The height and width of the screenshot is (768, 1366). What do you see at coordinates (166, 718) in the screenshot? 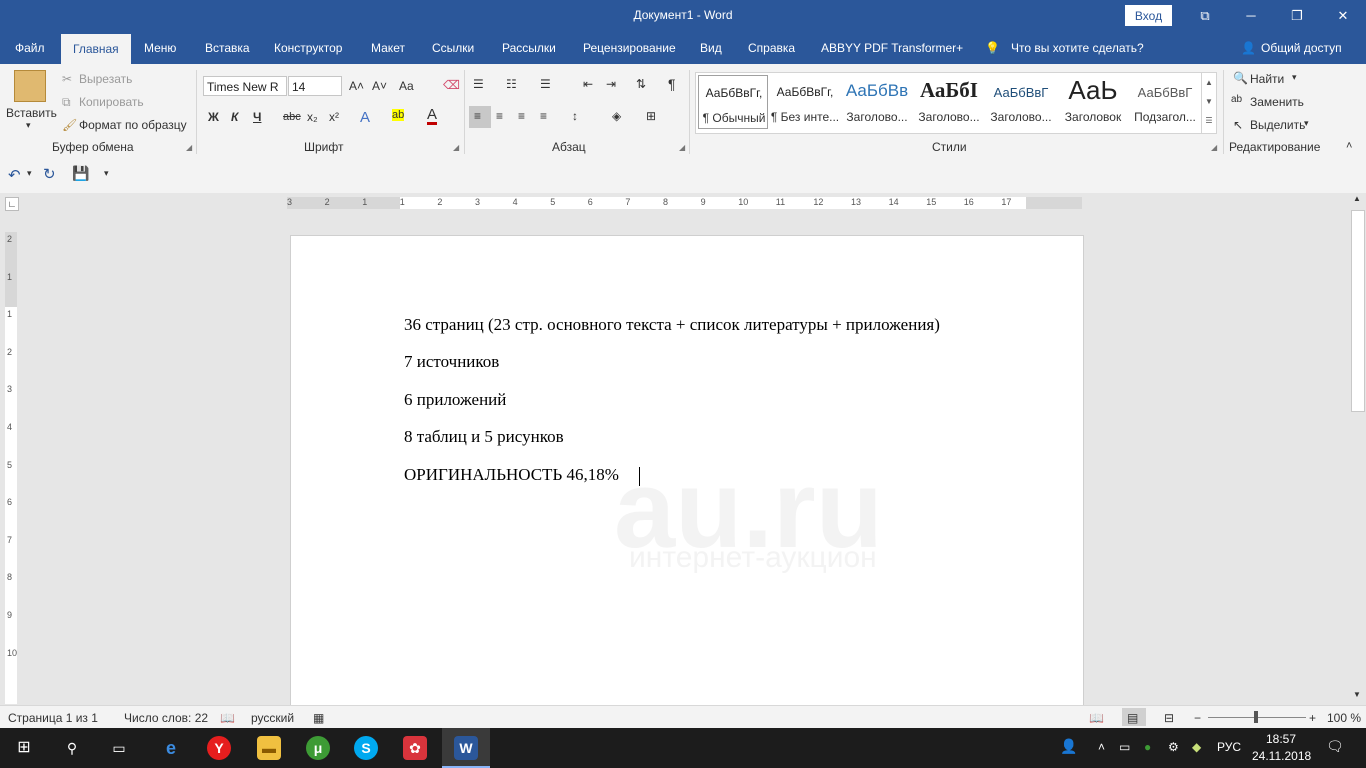
I see `word-count: Число слов: 22` at bounding box center [166, 718].